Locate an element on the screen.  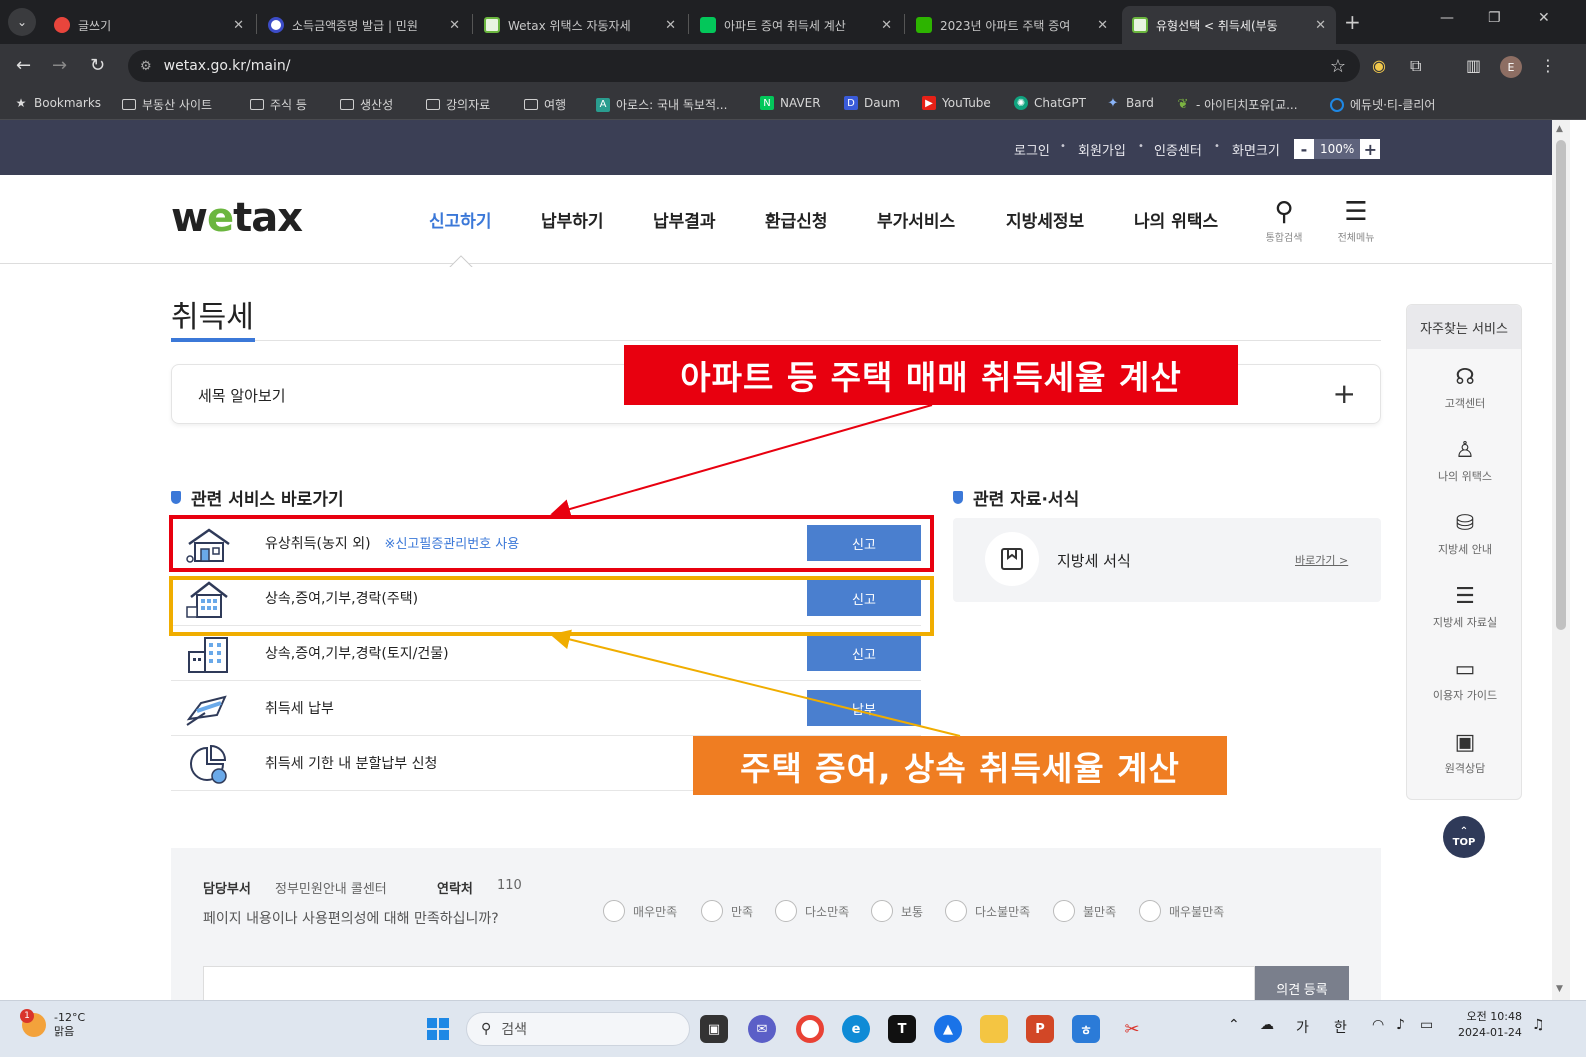
notification-bell-icon: ♫ is located at coordinates (1538, 1025).